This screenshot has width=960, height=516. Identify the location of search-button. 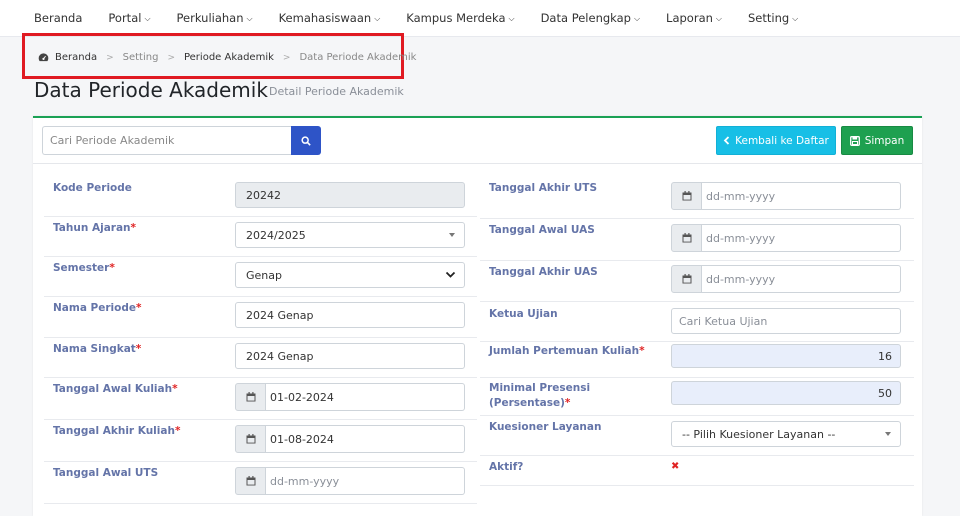
(306, 140).